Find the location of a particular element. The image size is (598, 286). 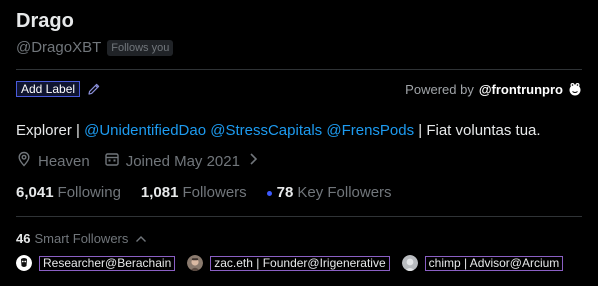

location-text: Heaven is located at coordinates (64, 161).